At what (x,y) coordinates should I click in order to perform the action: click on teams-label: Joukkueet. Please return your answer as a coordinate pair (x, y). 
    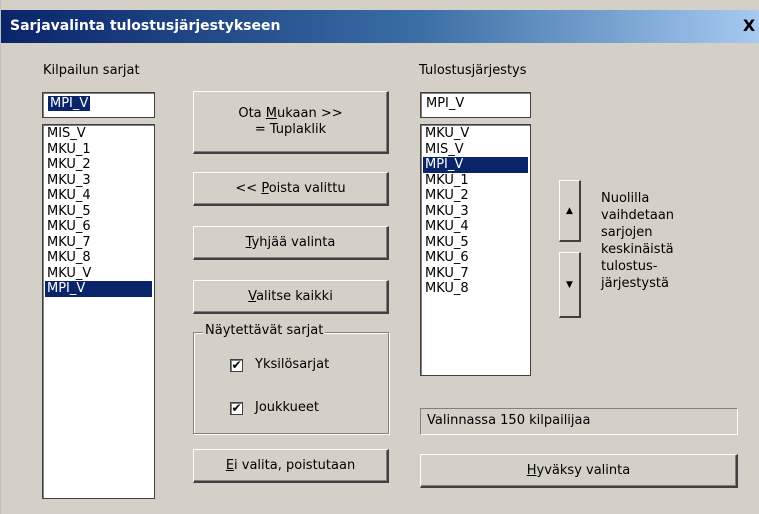
    Looking at the image, I should click on (287, 407).